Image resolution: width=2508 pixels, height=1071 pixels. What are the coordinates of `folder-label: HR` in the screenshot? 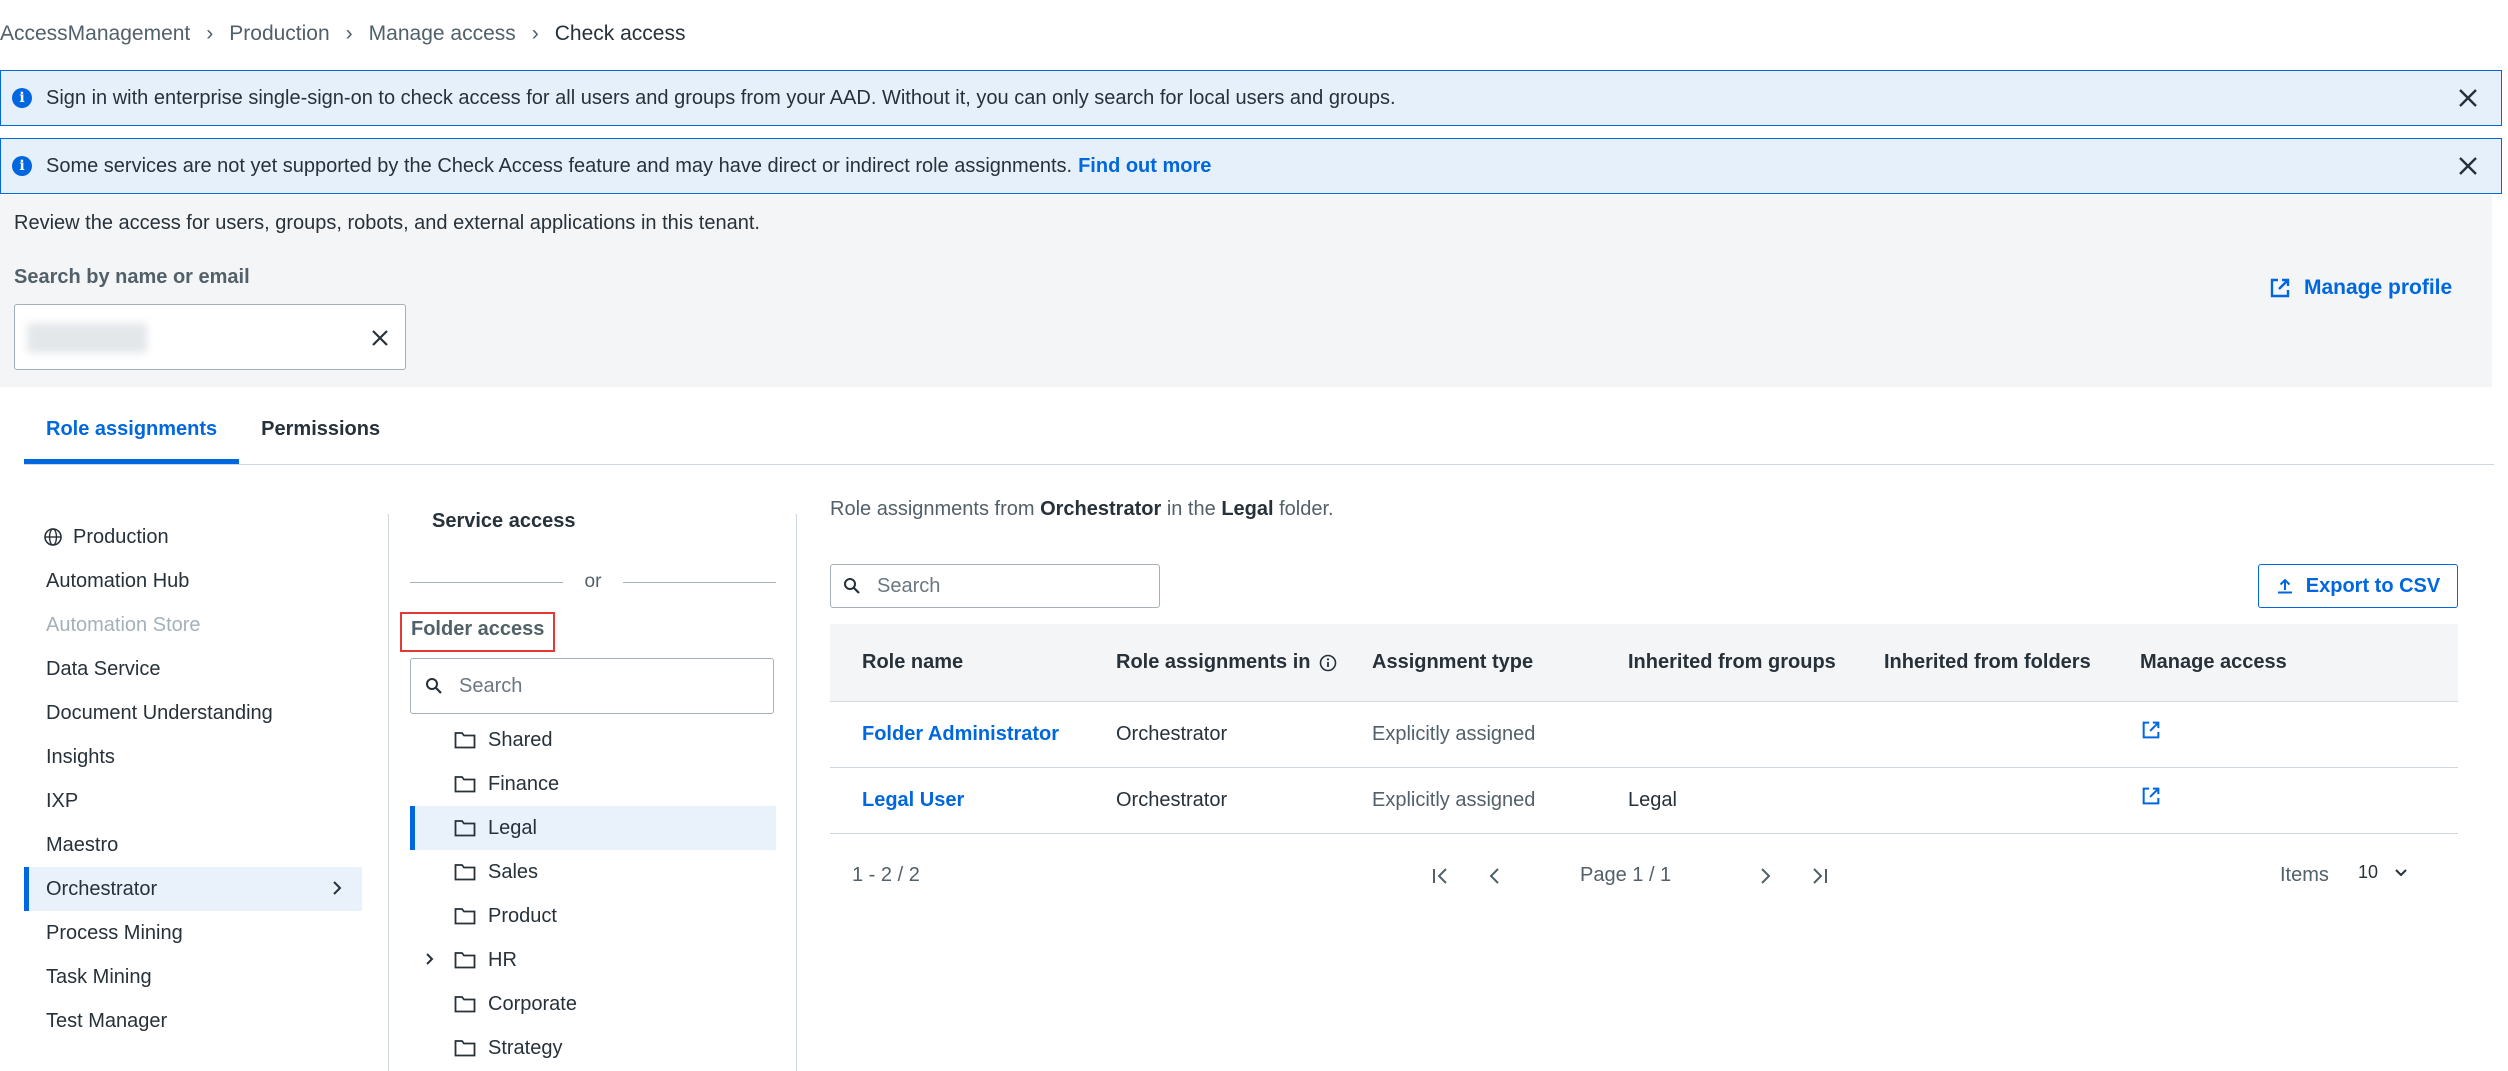 It's located at (502, 959).